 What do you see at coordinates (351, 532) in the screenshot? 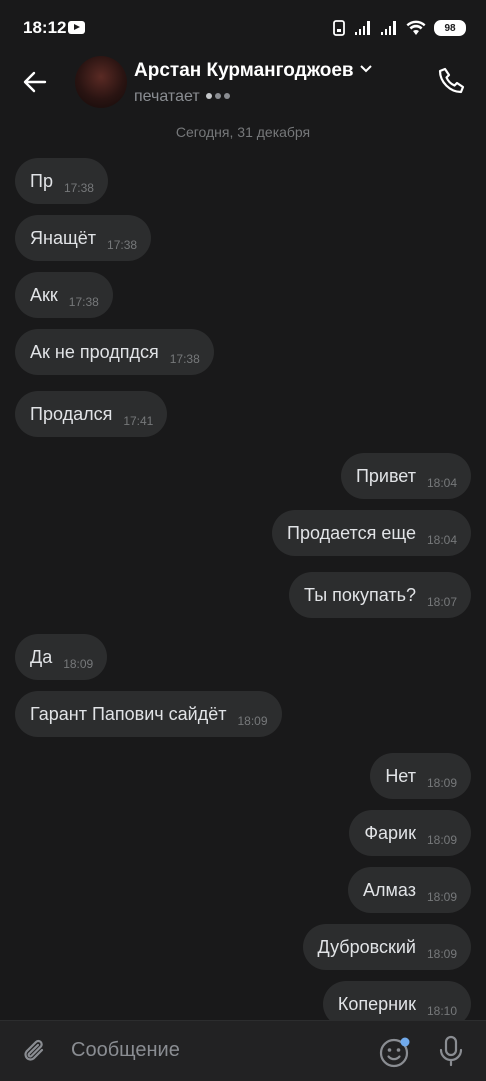
I see `message-text: Продается еще` at bounding box center [351, 532].